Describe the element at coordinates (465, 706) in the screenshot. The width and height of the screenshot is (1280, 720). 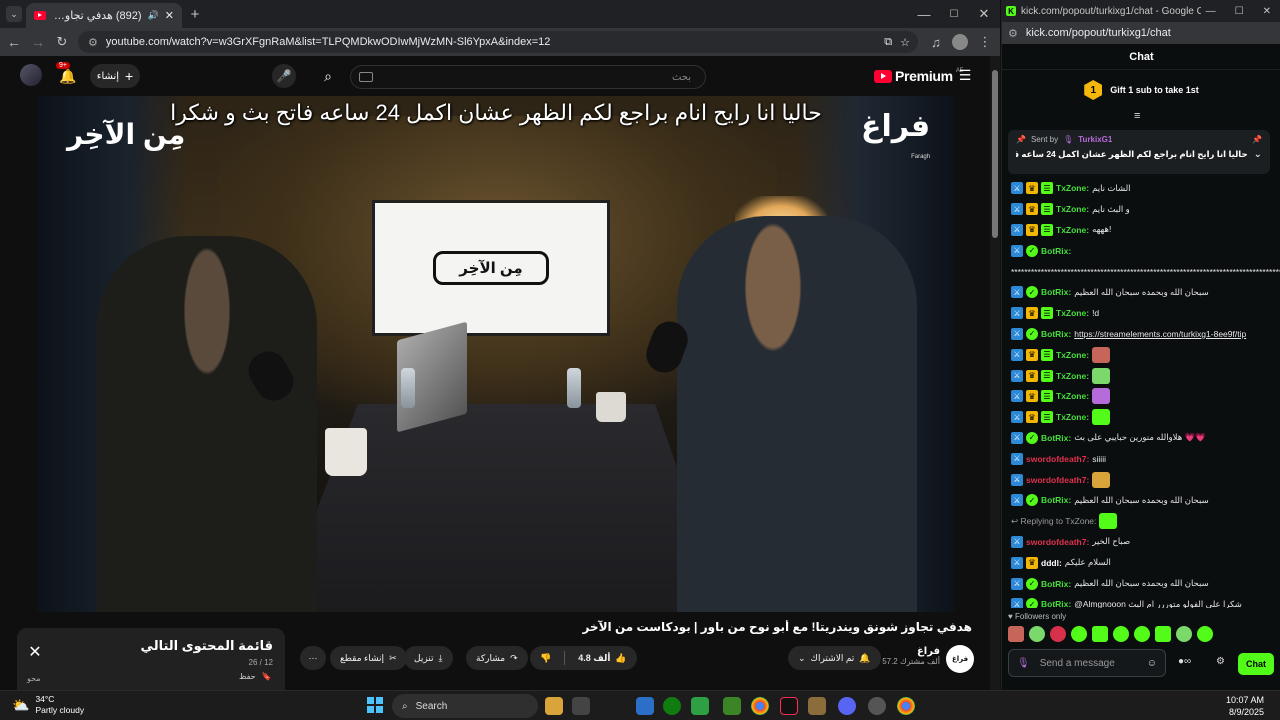
I see `taskbar-search: ⌕ Search` at that location.